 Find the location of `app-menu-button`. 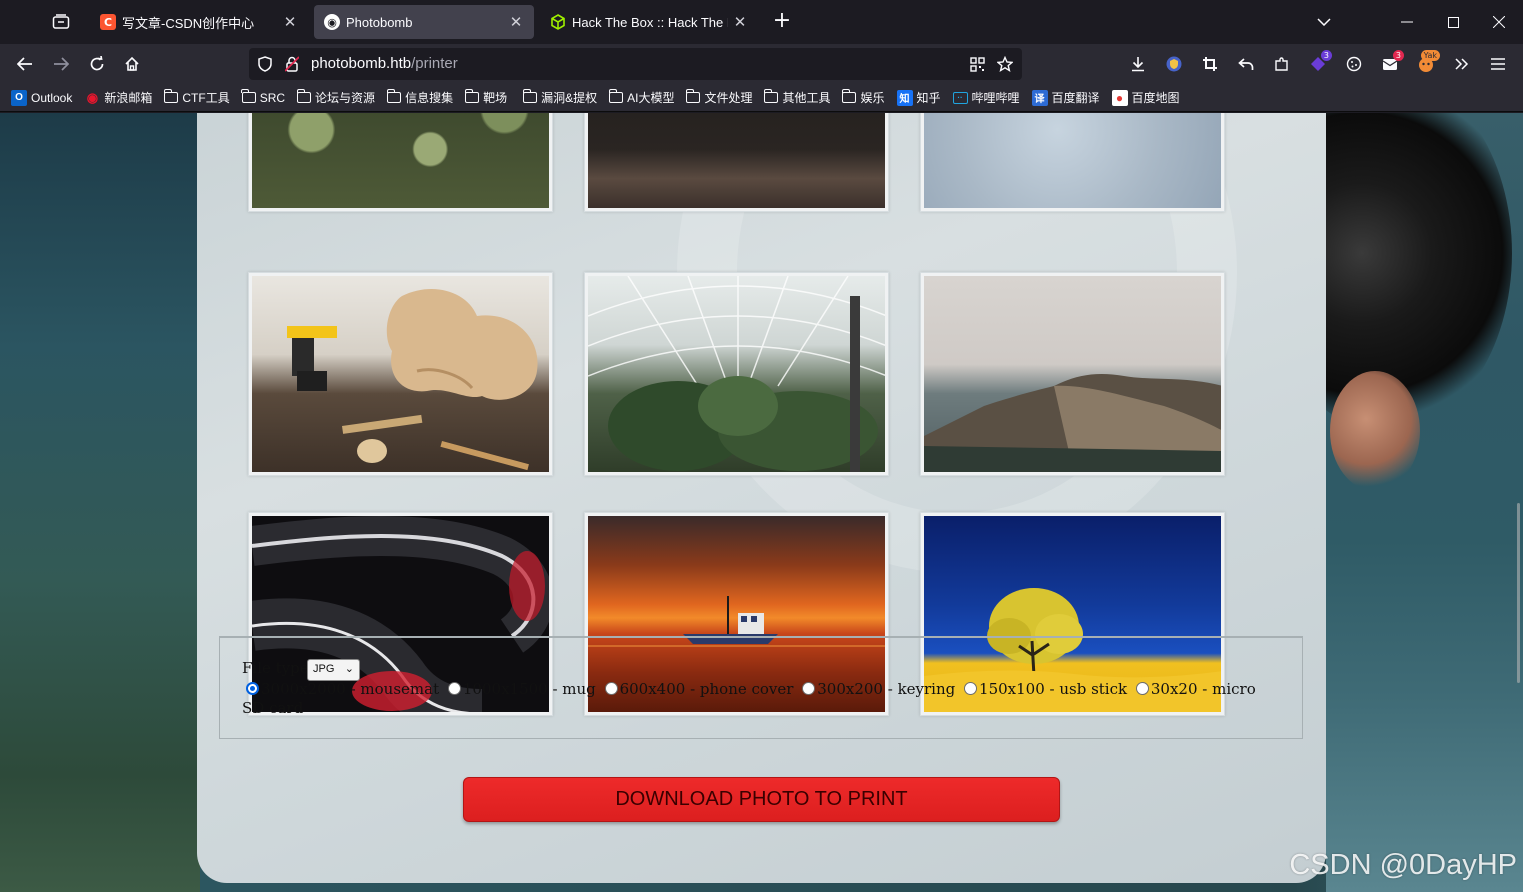

app-menu-button is located at coordinates (1498, 64).